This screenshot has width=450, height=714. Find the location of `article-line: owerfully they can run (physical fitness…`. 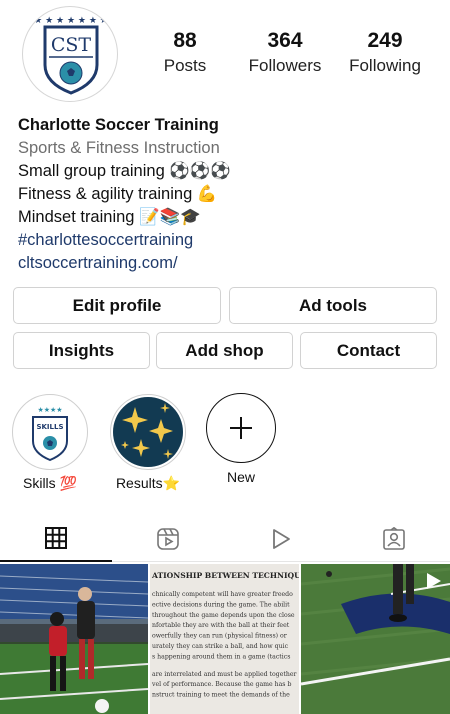

article-line: owerfully they can run (physical fitness… is located at coordinates (219, 636).